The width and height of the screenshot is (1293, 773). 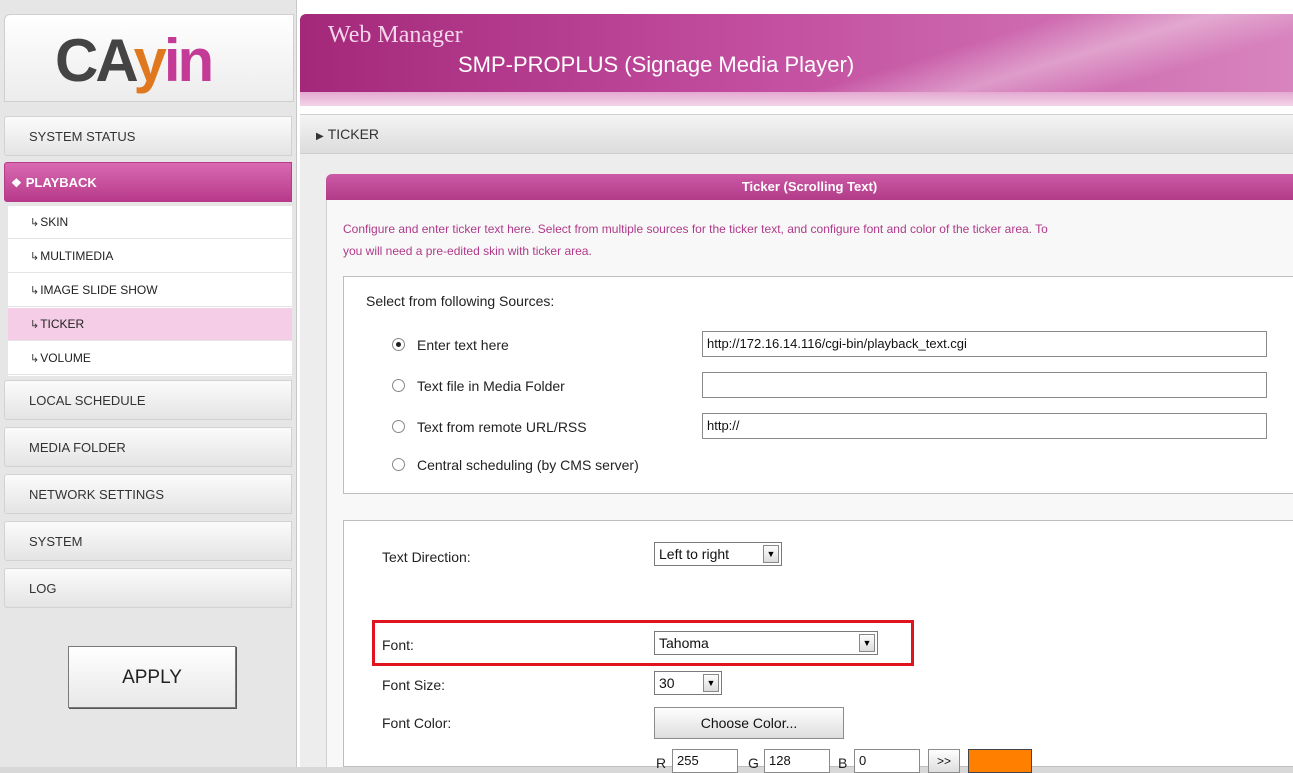 What do you see at coordinates (320, 136) in the screenshot?
I see `triangle-right-icon: ▶` at bounding box center [320, 136].